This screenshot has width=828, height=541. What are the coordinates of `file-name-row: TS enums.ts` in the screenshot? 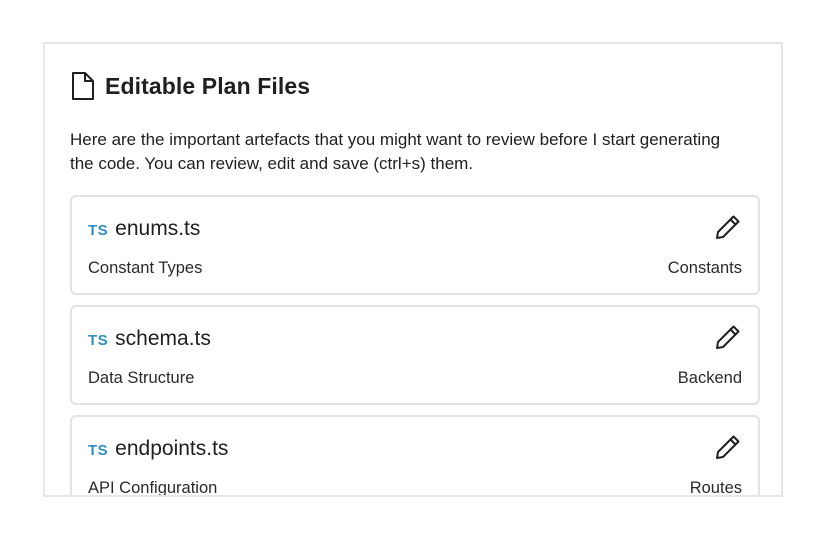 It's located at (144, 231).